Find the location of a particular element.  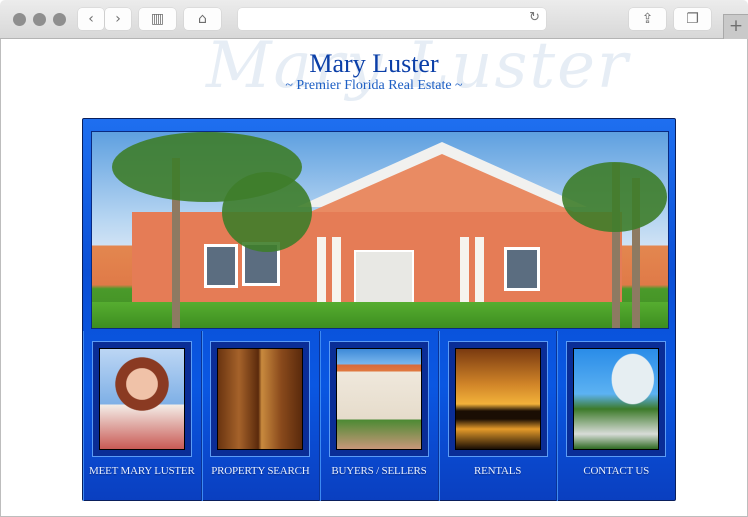

chevron-right-icon: › is located at coordinates (118, 19).